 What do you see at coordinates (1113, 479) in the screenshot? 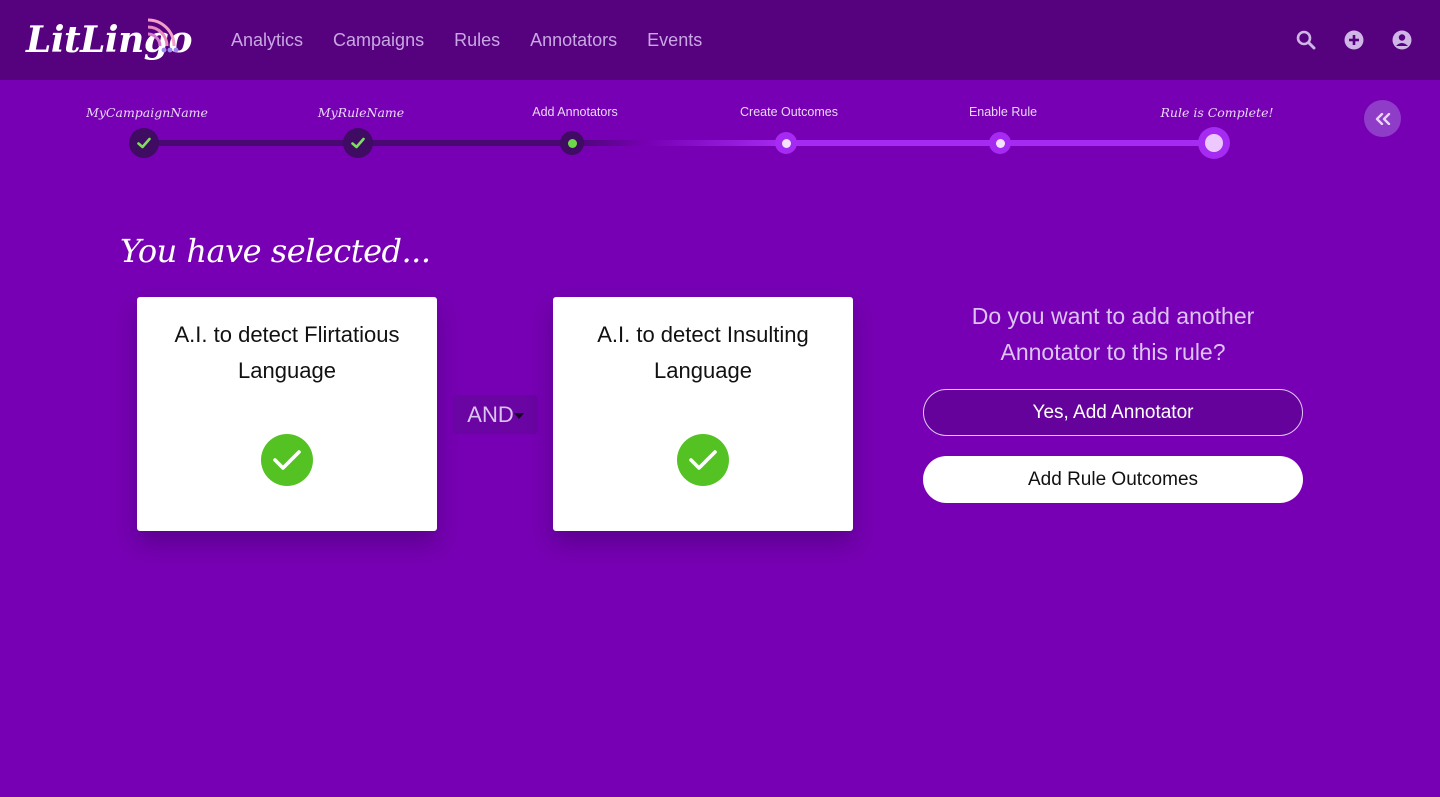
I see `add-rule-outcomes-button: Add Rule Outcomes` at bounding box center [1113, 479].